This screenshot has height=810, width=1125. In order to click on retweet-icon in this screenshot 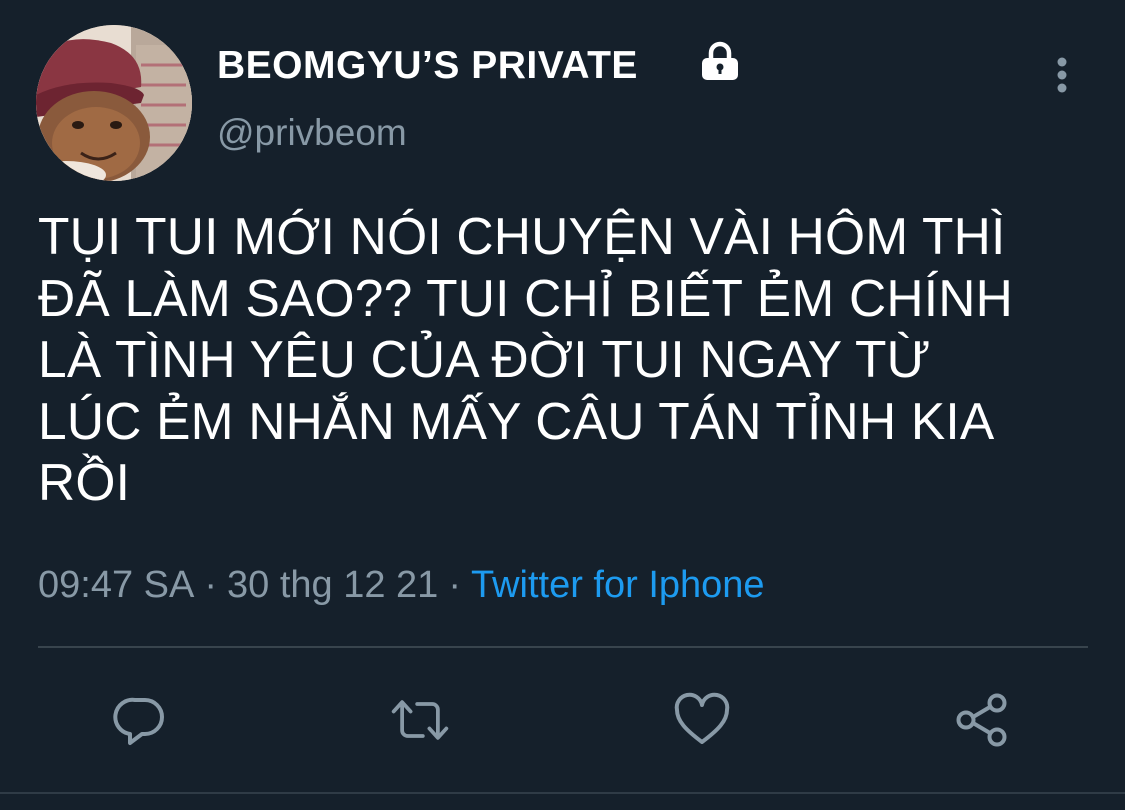, I will do `click(420, 720)`.